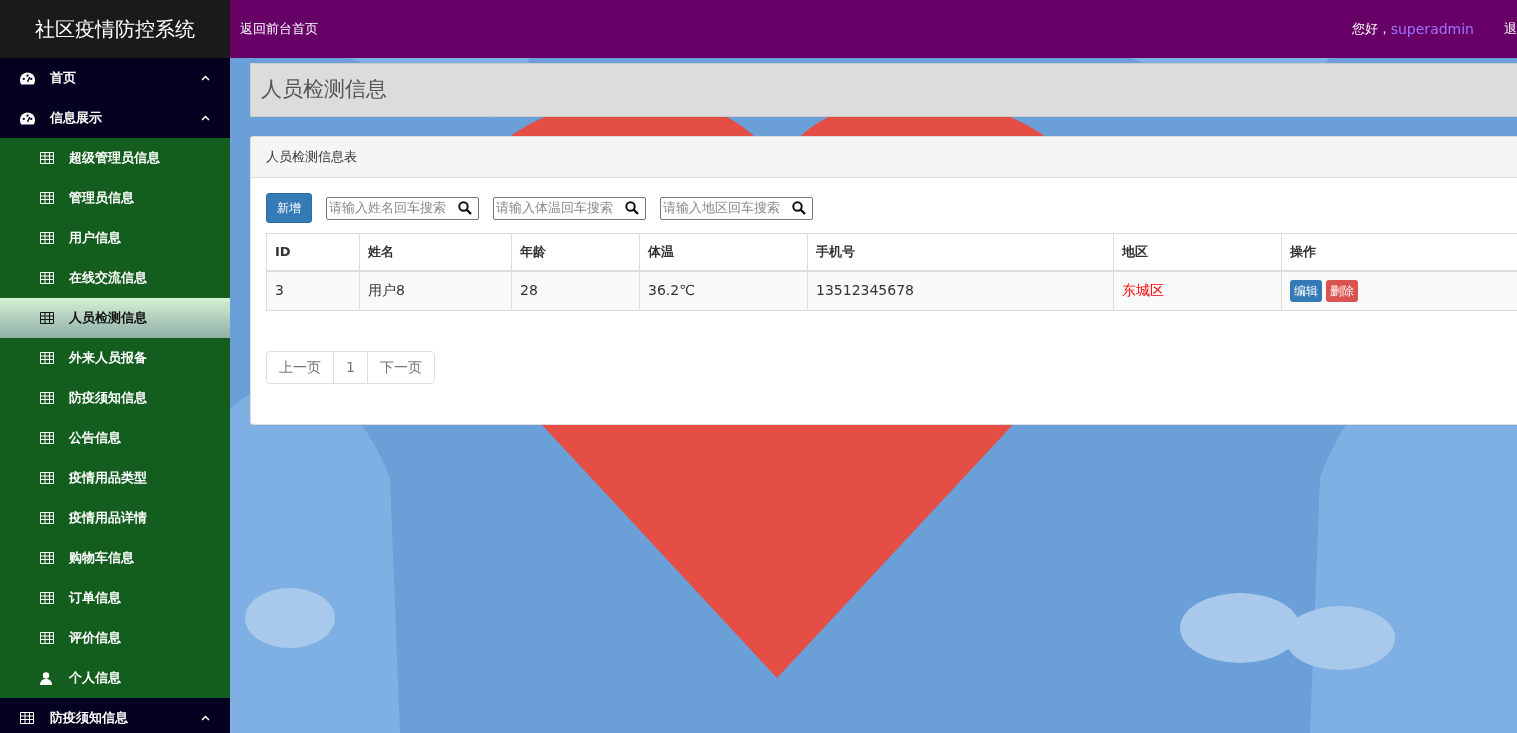 The height and width of the screenshot is (733, 1517). I want to click on column-header: 年龄, so click(575, 252).